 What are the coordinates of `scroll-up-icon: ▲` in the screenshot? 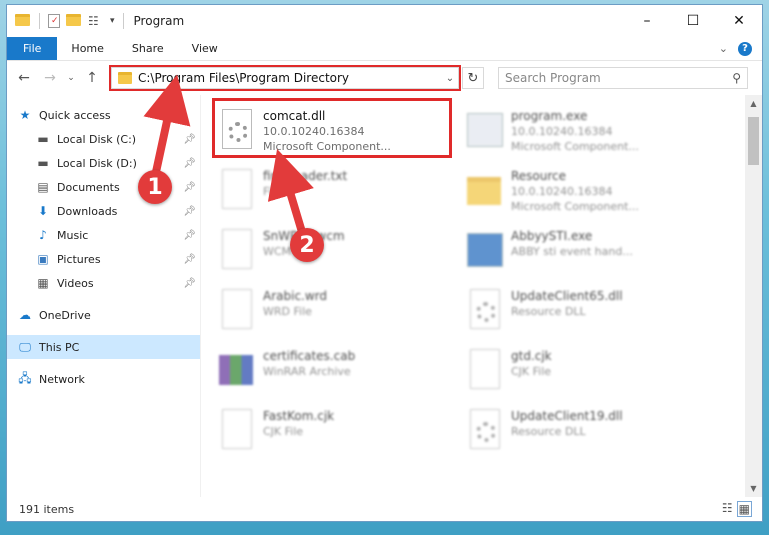 It's located at (753, 103).